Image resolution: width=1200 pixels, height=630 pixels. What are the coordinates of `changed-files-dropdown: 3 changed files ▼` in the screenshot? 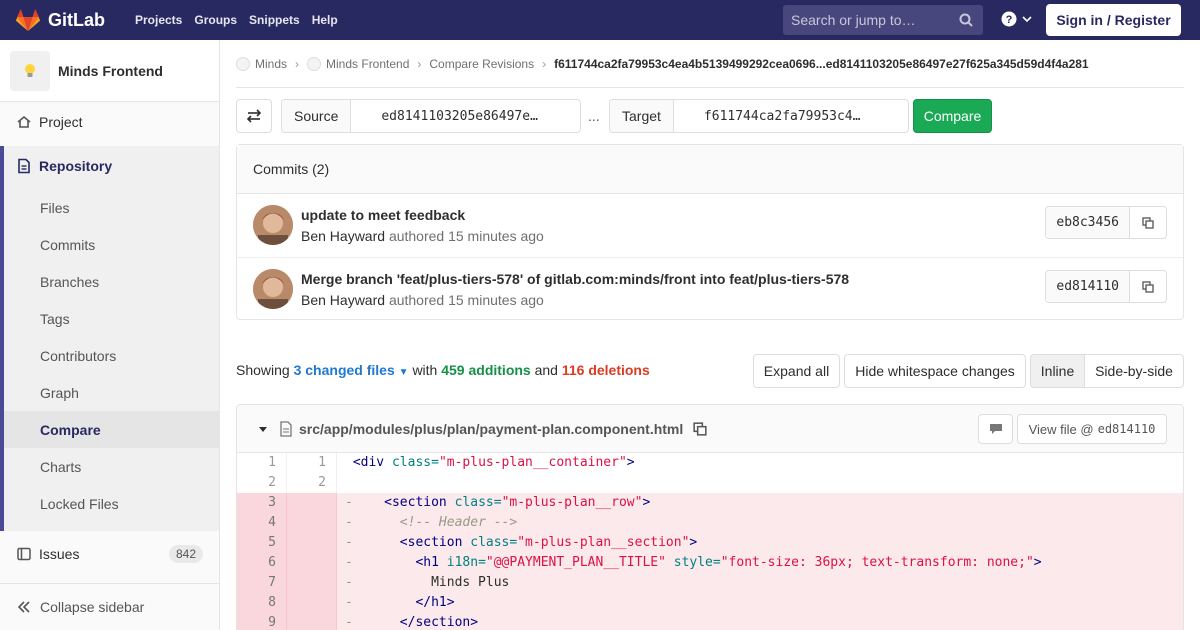 It's located at (351, 370).